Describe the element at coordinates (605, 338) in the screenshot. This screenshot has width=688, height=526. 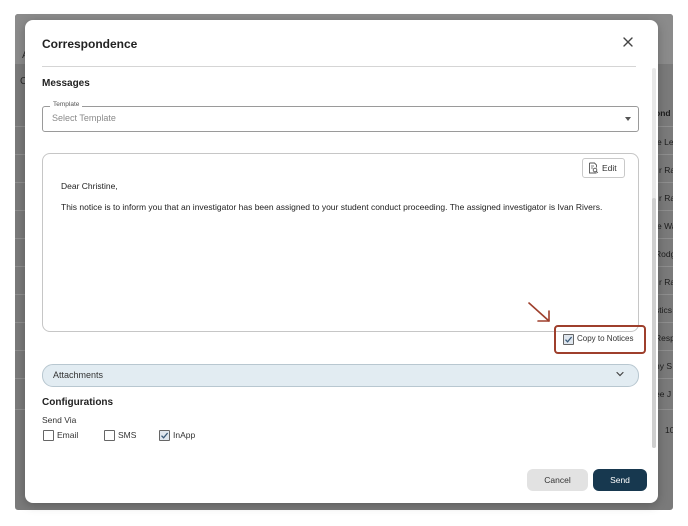
I see `copy-to-notices-label: Copy to Notices` at that location.